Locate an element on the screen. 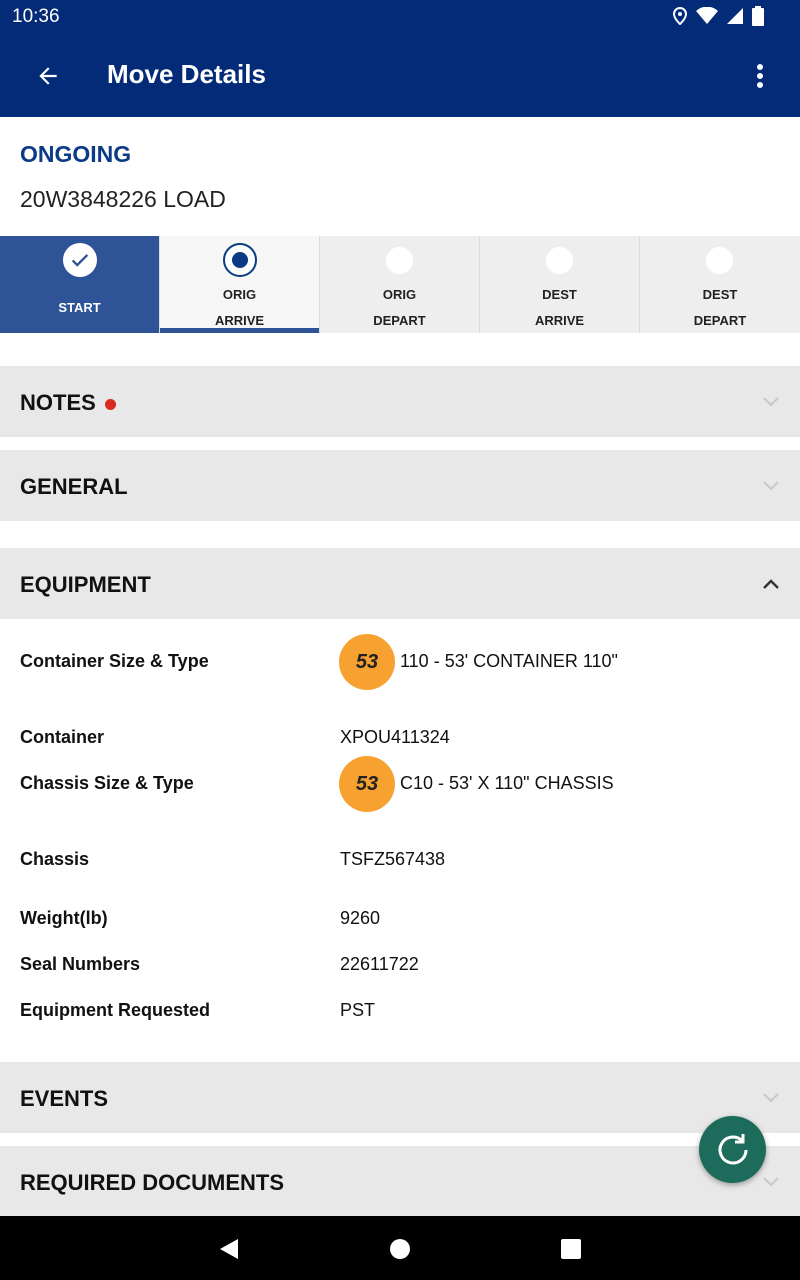 The height and width of the screenshot is (1280, 800). step-label: START is located at coordinates (79, 307).